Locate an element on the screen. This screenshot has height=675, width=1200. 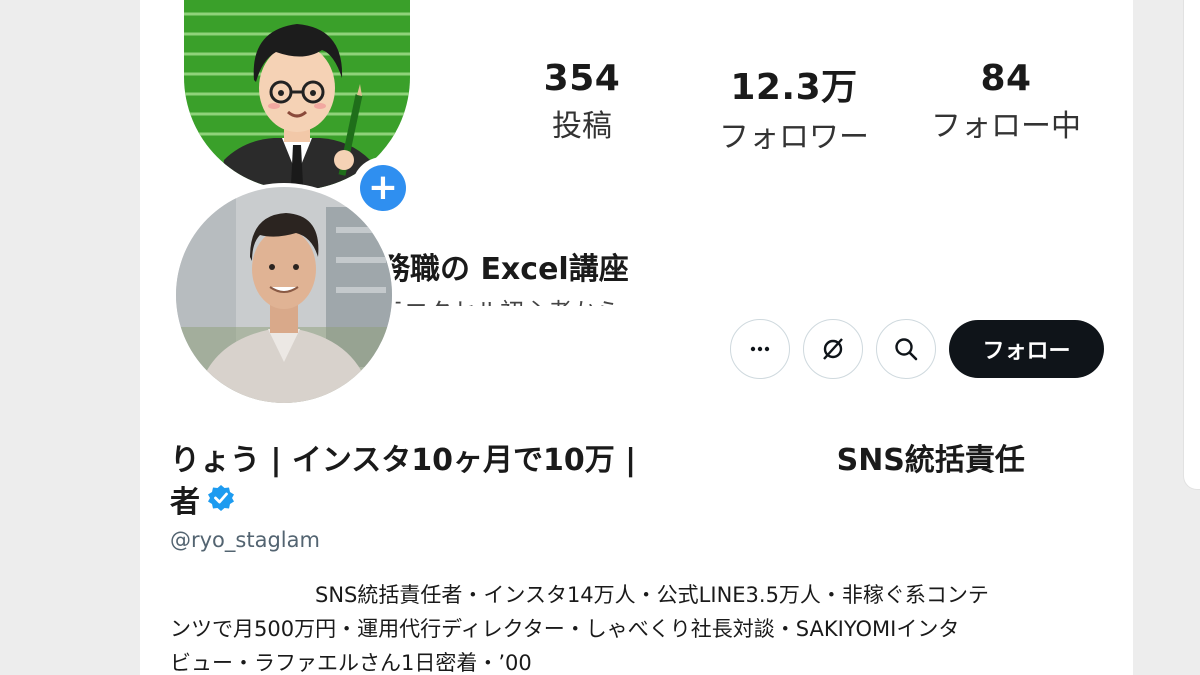
posts-stat: 354 投稿 is located at coordinates (582, 101).